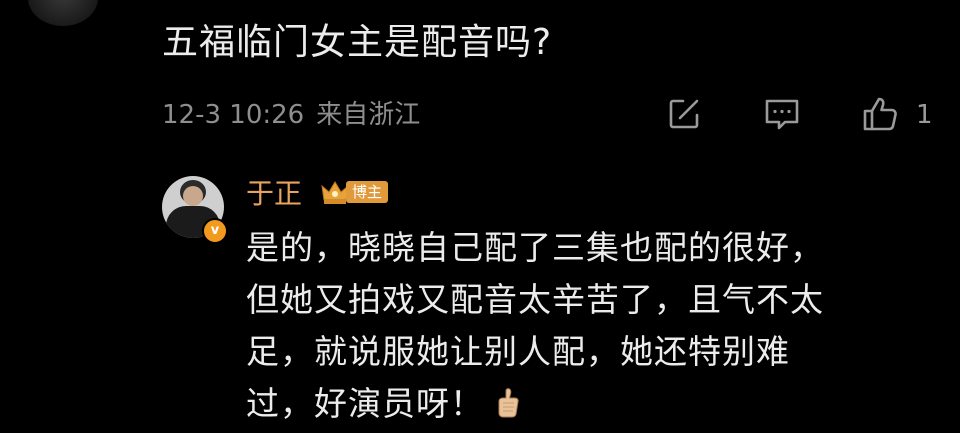 The image size is (960, 433). What do you see at coordinates (782, 114) in the screenshot?
I see `reply-icon` at bounding box center [782, 114].